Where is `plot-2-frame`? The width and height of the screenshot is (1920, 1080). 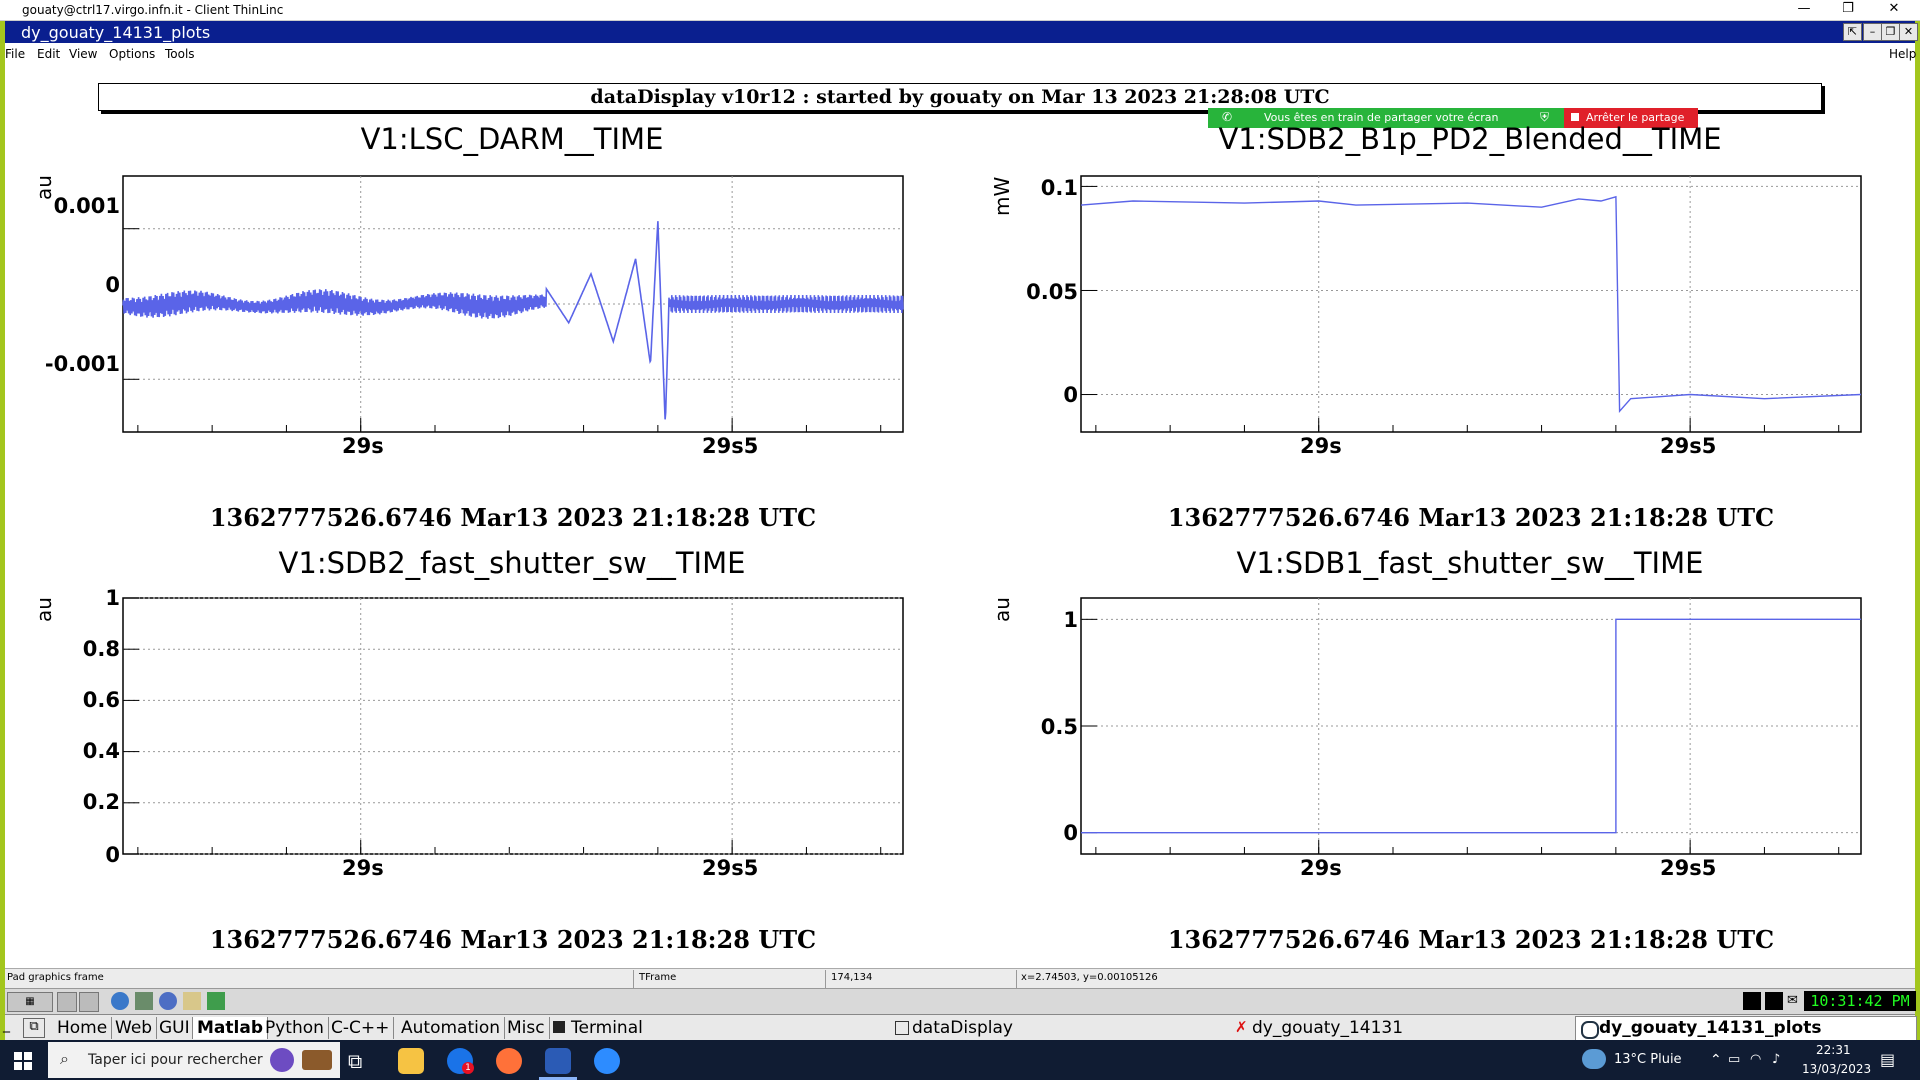
plot-2-frame is located at coordinates (1471, 304).